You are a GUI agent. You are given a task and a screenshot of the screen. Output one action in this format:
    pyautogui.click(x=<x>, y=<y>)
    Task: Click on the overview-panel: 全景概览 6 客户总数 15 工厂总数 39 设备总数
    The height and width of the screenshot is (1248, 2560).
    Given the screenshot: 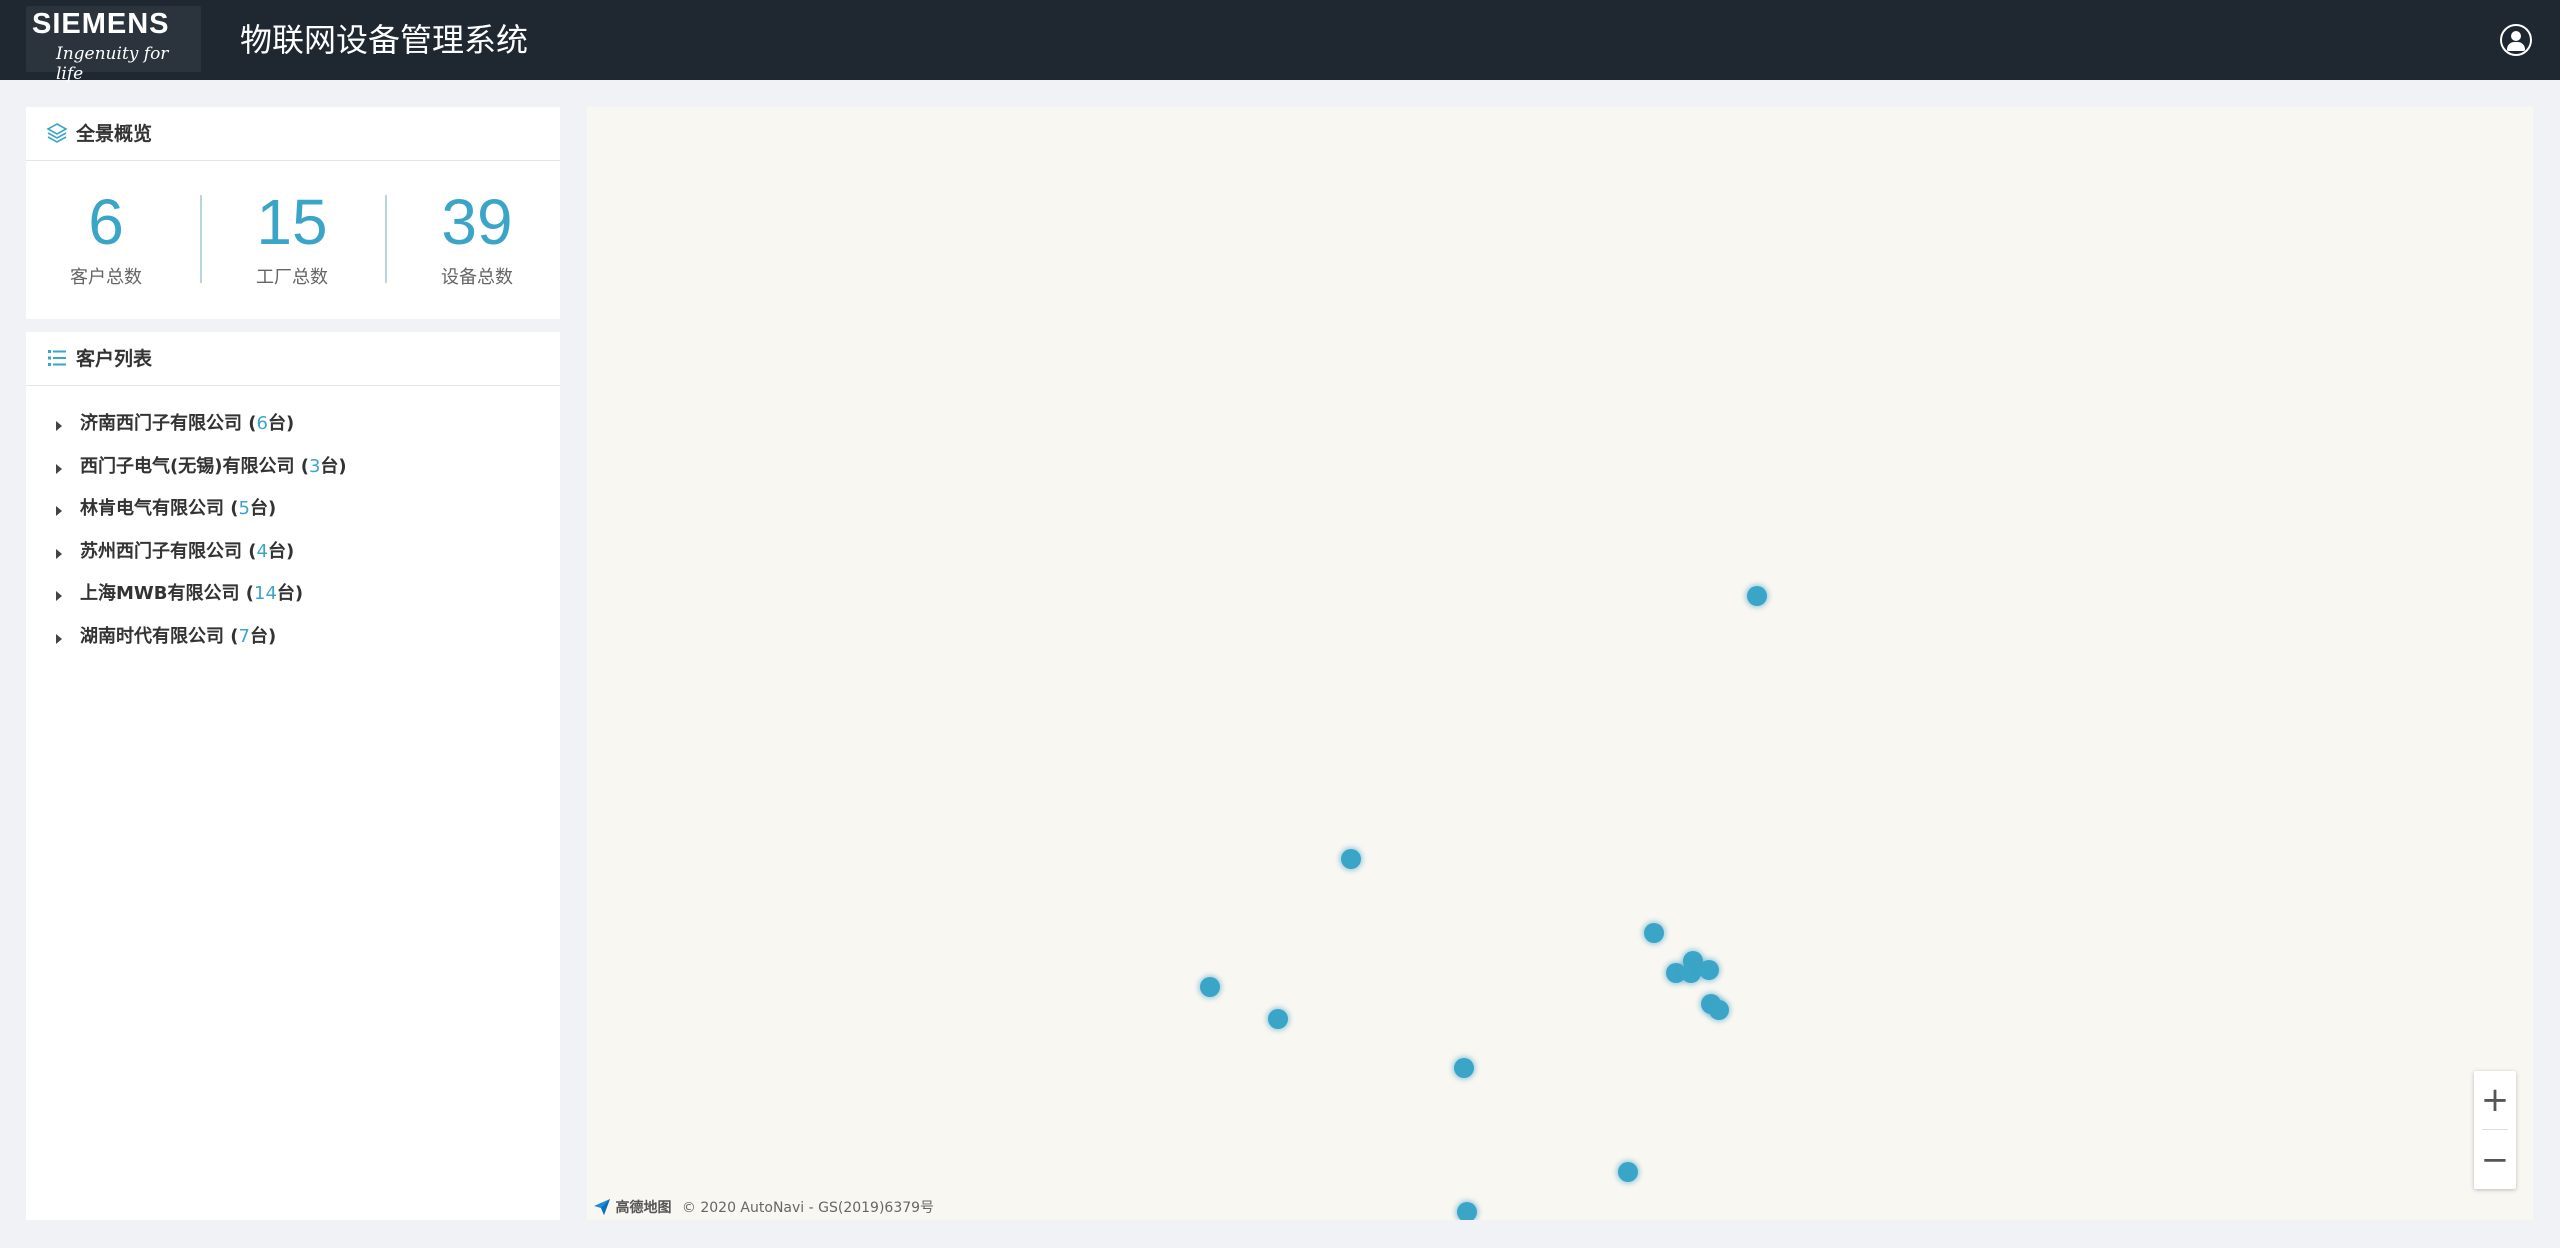 What is the action you would take?
    pyautogui.click(x=293, y=213)
    